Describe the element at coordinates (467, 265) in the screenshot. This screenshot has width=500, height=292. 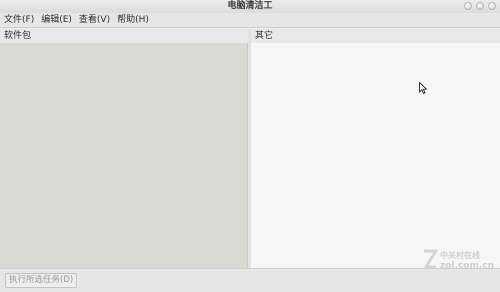
I see `watermark-url: zol.com.cn` at that location.